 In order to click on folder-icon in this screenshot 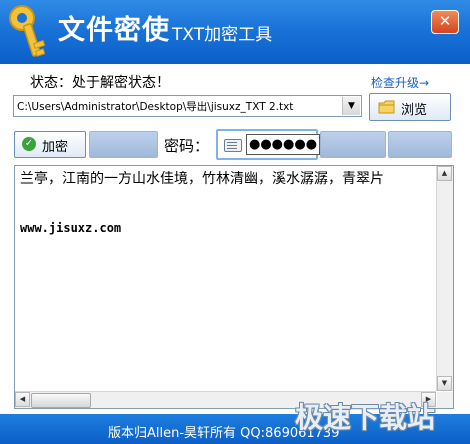, I will do `click(386, 107)`.